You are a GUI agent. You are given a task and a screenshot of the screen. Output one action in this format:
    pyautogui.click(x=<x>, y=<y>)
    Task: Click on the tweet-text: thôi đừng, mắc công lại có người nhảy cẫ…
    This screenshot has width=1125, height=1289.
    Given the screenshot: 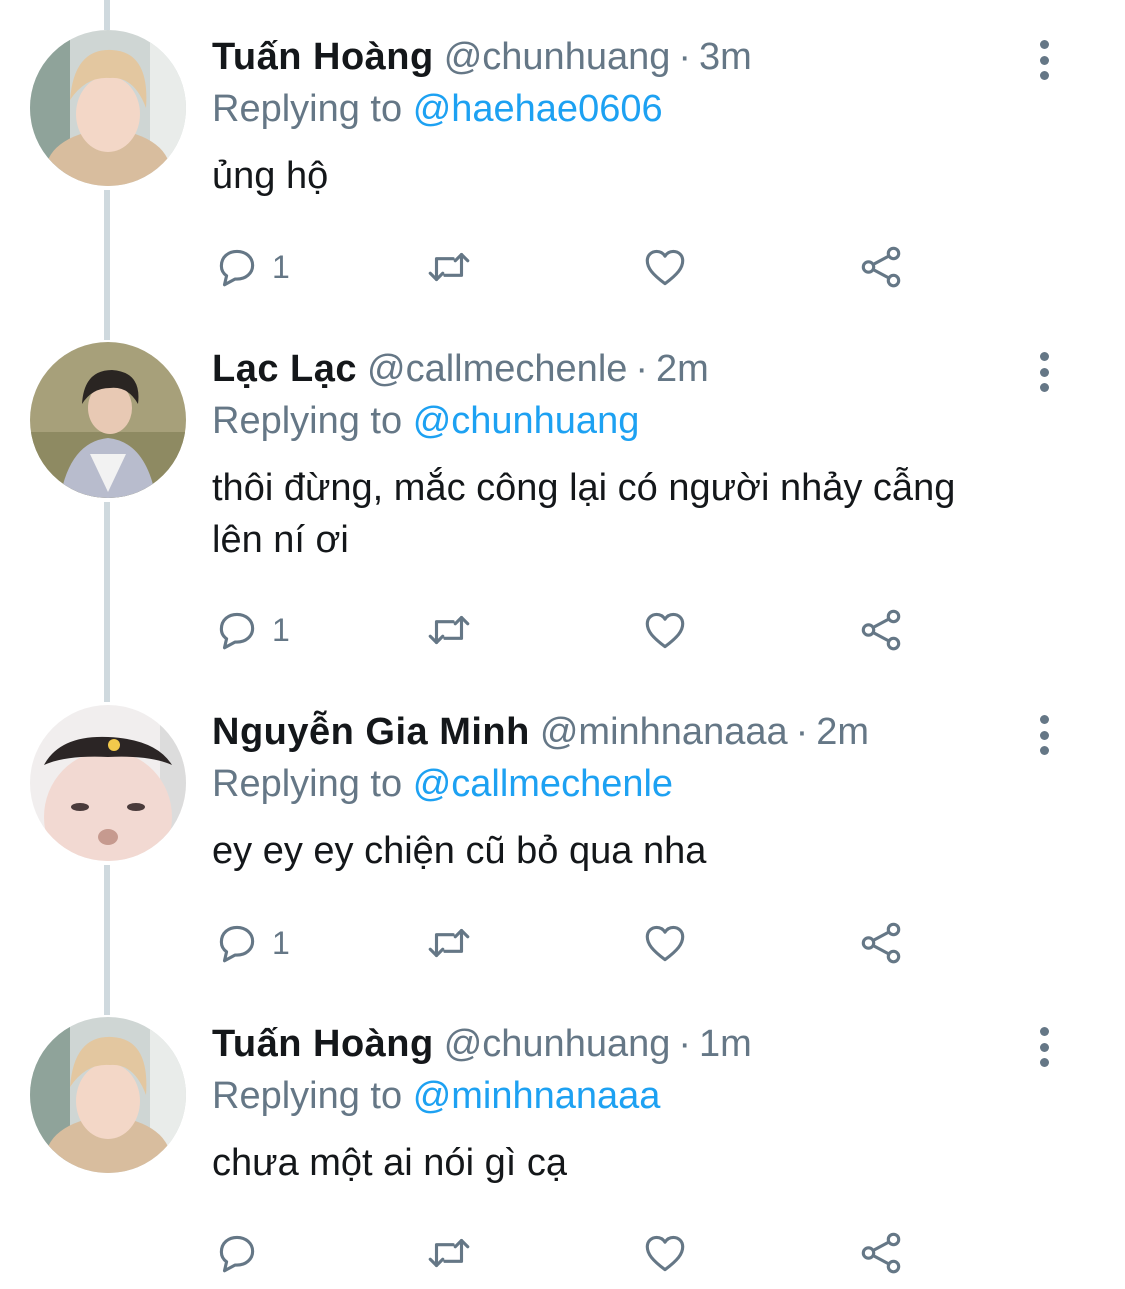 What is the action you would take?
    pyautogui.click(x=584, y=514)
    